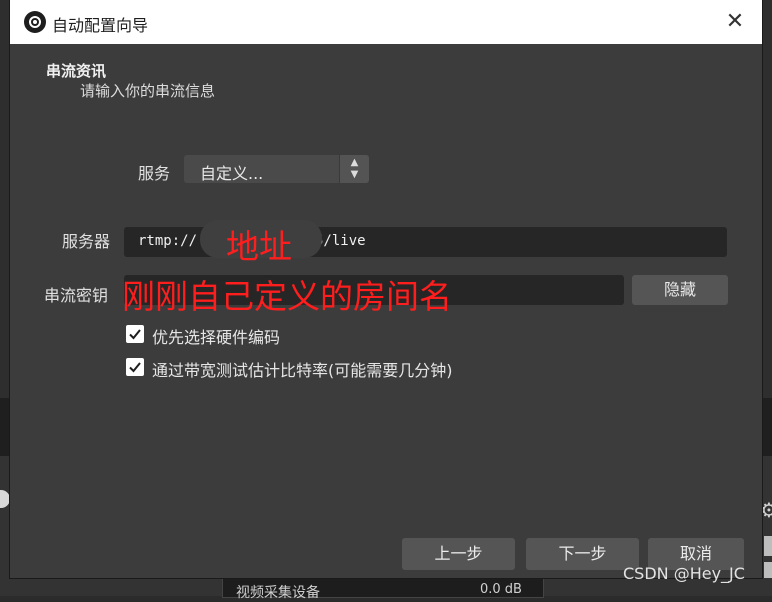 The image size is (772, 602). Describe the element at coordinates (35, 22) in the screenshot. I see `obs-logo-icon` at that location.